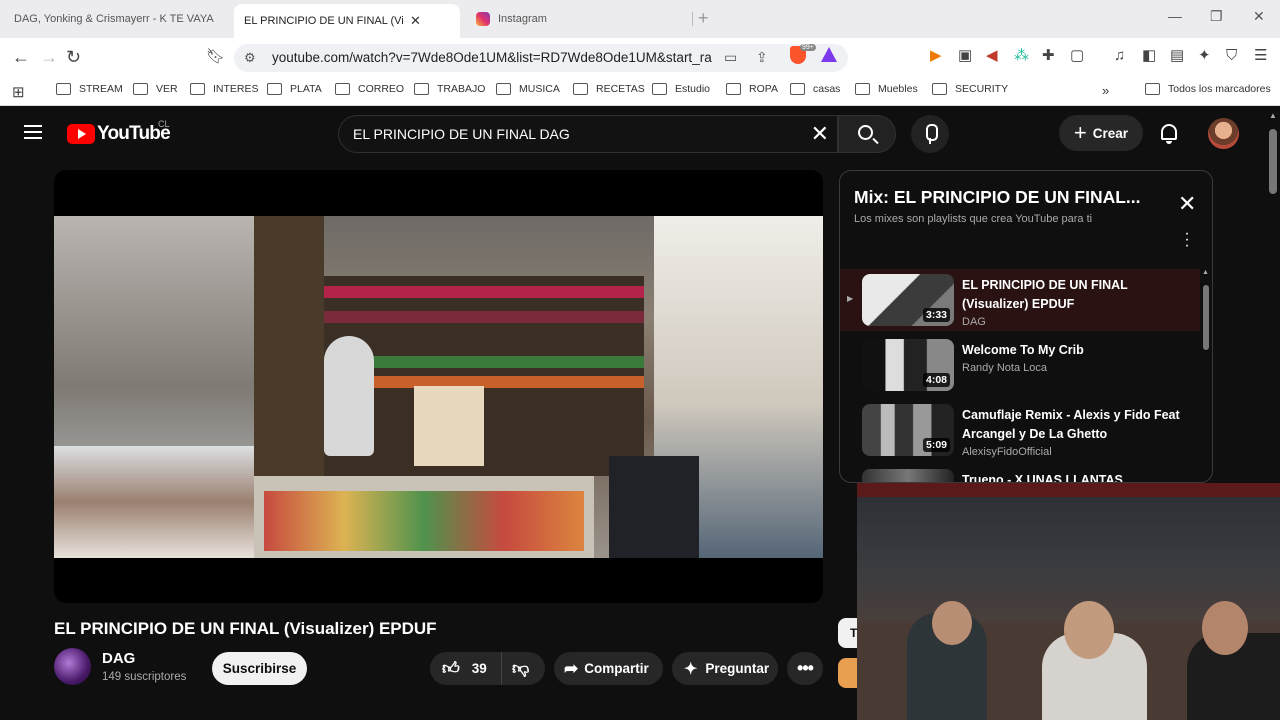 The width and height of the screenshot is (1280, 720). Describe the element at coordinates (1068, 601) in the screenshot. I see `mini-player-overlay` at that location.